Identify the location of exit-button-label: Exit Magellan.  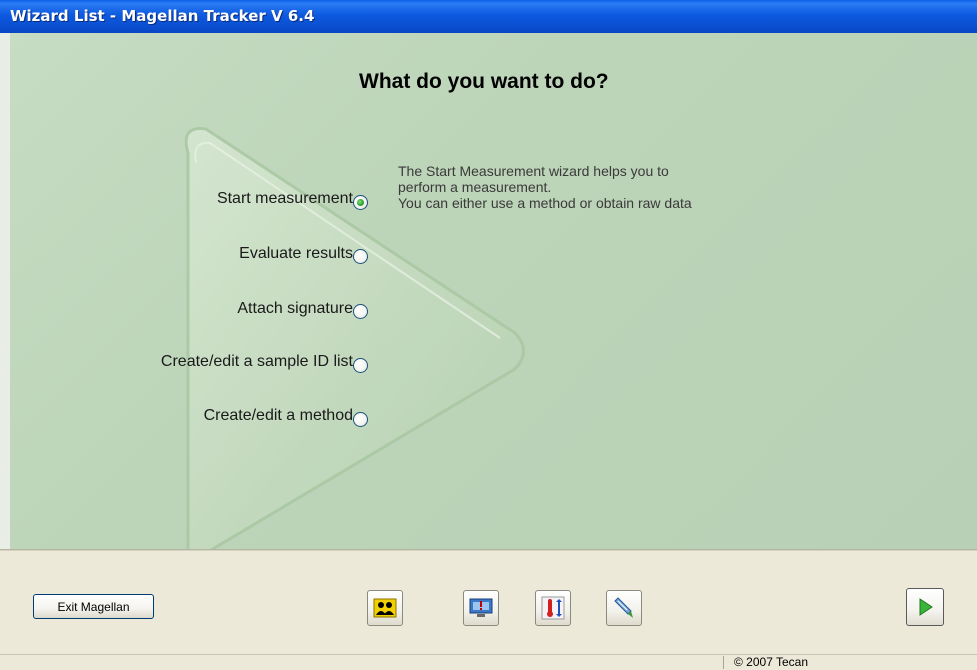
(93, 606).